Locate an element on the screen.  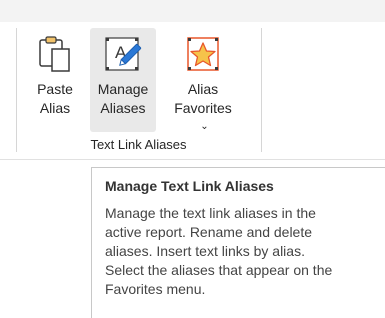
tooltip-line: Select the aliases that appear on the is located at coordinates (219, 270).